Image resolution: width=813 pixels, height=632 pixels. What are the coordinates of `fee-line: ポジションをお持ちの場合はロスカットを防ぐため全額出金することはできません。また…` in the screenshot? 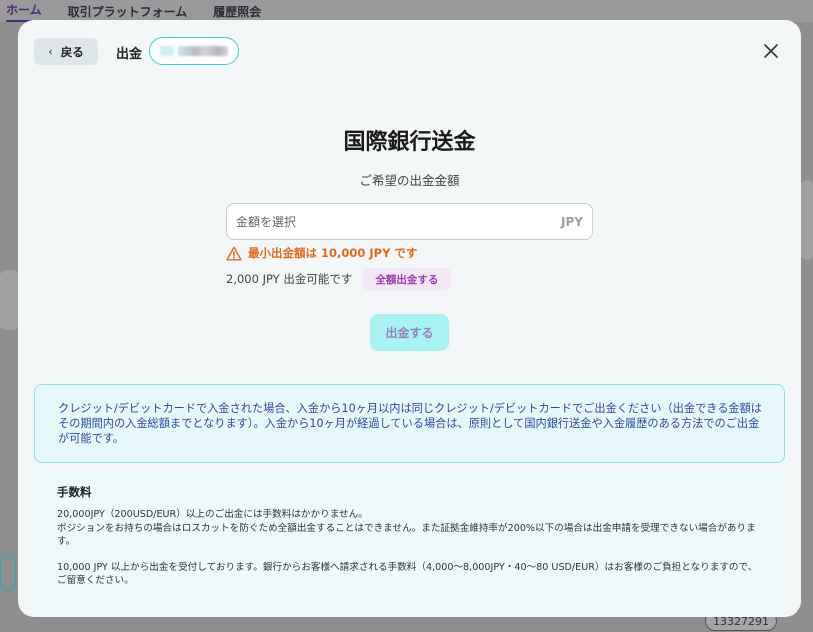 It's located at (406, 535).